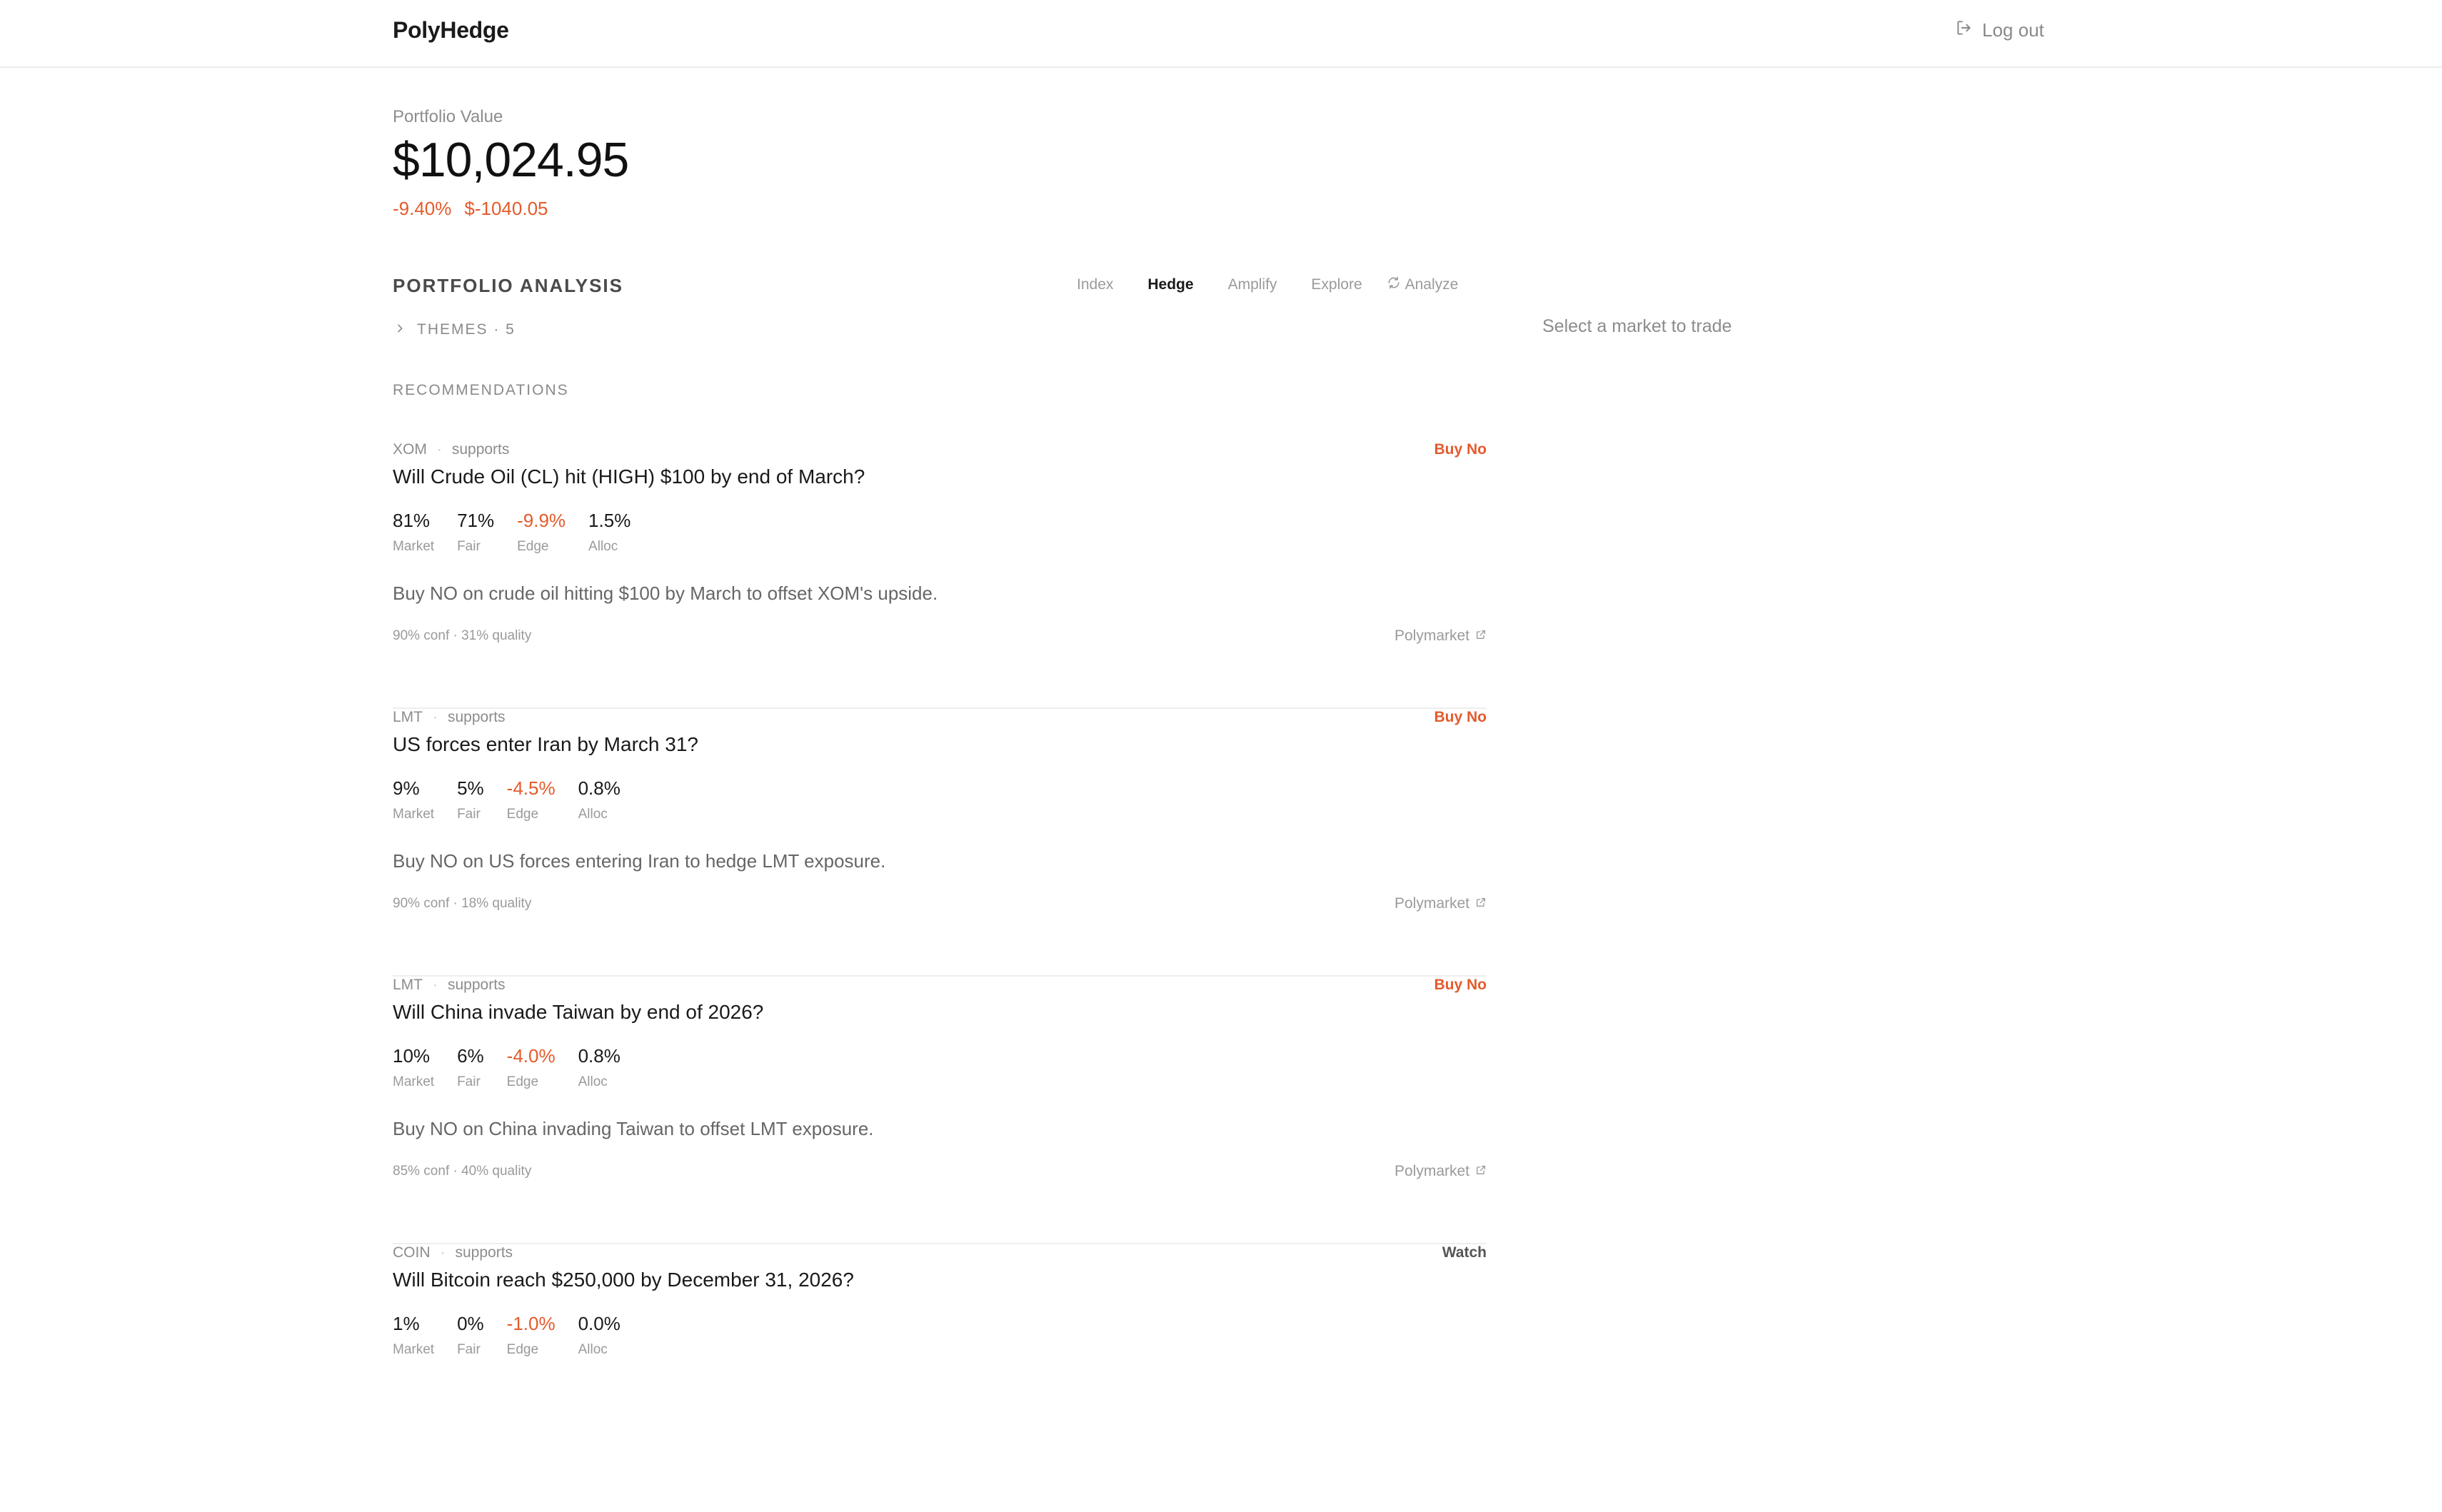 The image size is (2442, 1512). What do you see at coordinates (453, 1252) in the screenshot?
I see `card-meta: COIN · supports` at bounding box center [453, 1252].